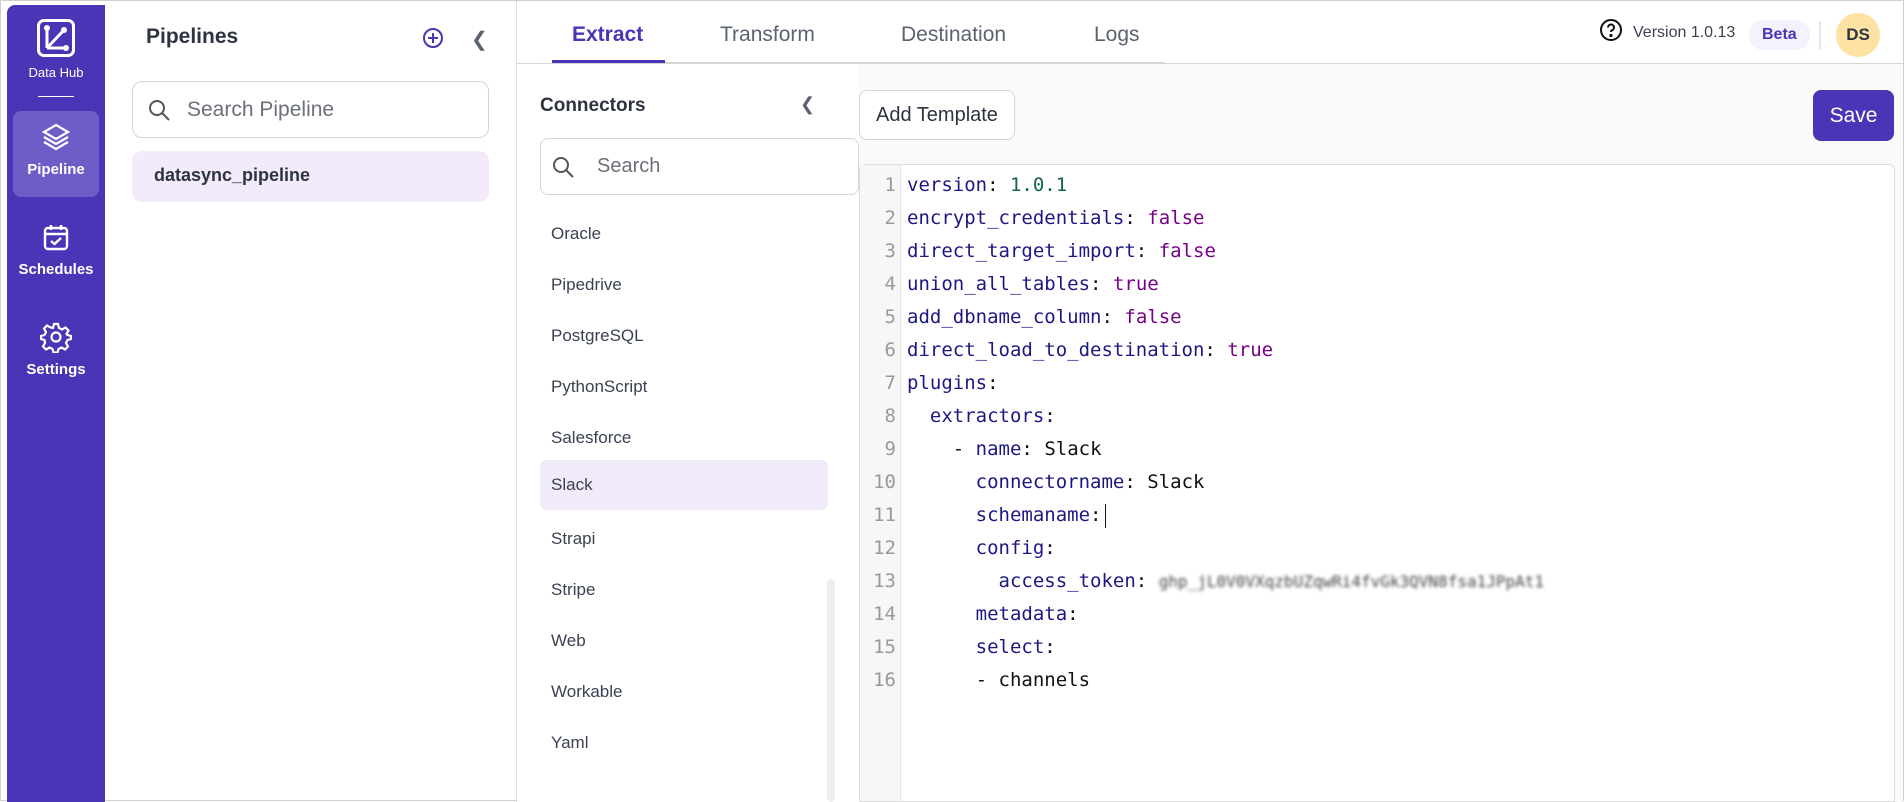 This screenshot has height=802, width=1904. Describe the element at coordinates (629, 166) in the screenshot. I see `search-placeholder: Search` at that location.